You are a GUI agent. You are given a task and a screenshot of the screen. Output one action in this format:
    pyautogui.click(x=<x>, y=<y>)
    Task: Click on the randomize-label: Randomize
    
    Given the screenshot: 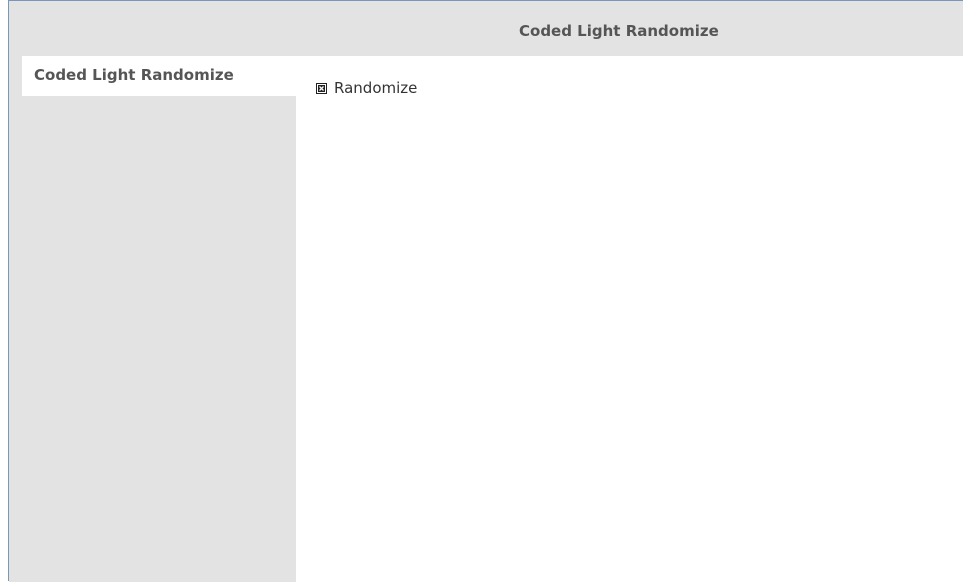 What is the action you would take?
    pyautogui.click(x=376, y=88)
    